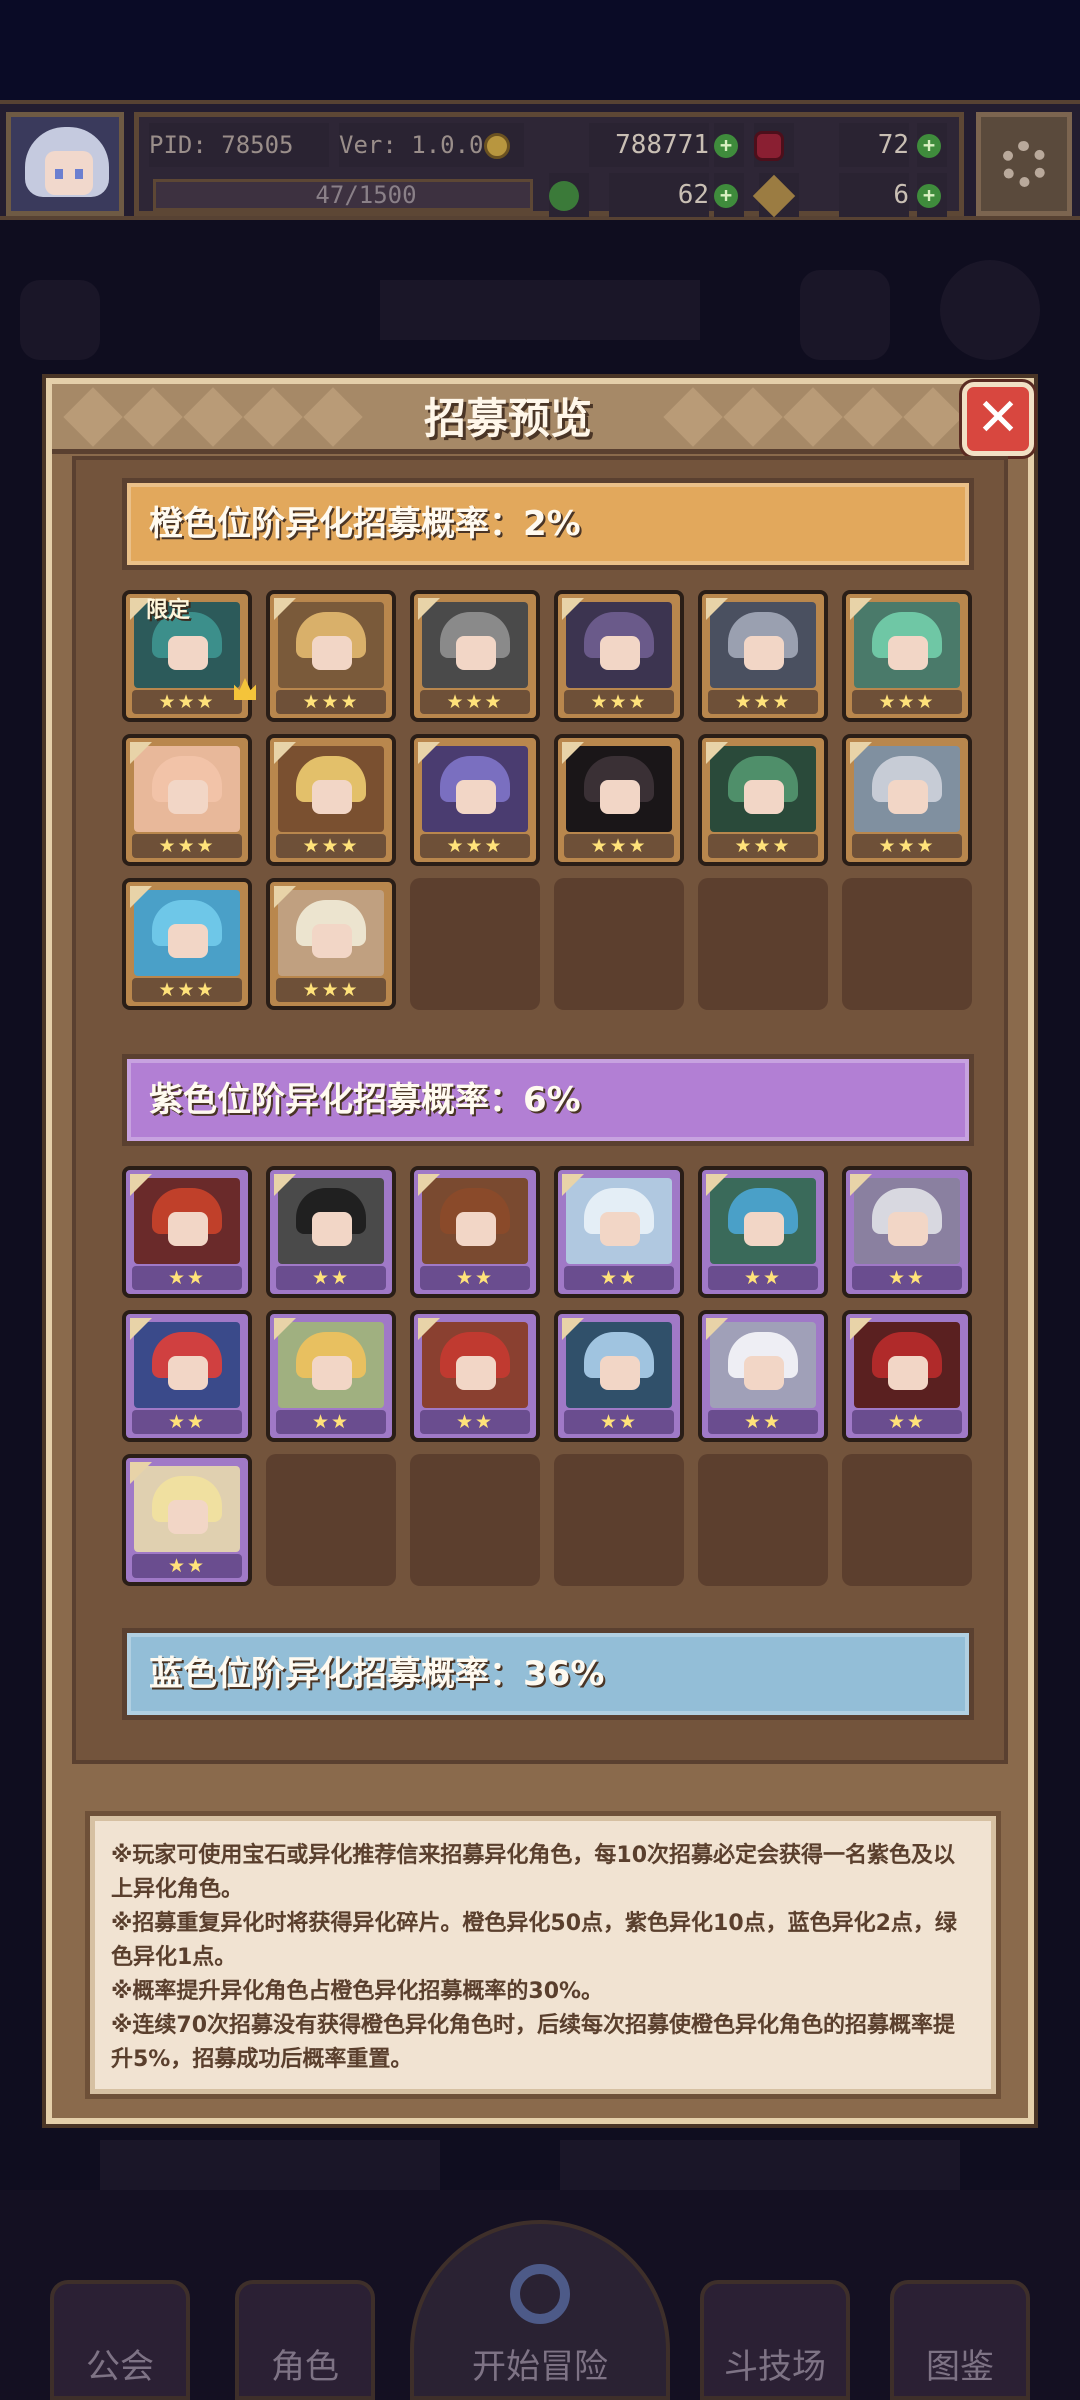 This screenshot has width=1080, height=2400. What do you see at coordinates (534, 1923) in the screenshot?
I see `note-line: ※招募重复异化时将获得异化碎片。橙色异化50点，紫色异化10点，蓝色异化2点，绿` at bounding box center [534, 1923].